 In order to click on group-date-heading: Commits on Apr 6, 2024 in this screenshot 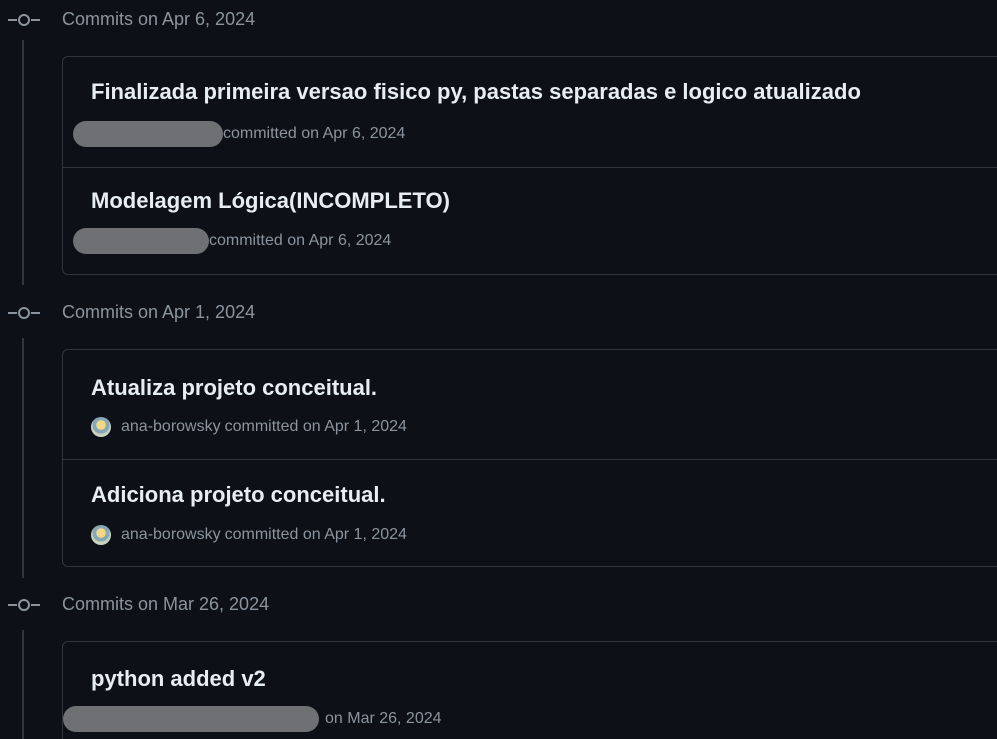, I will do `click(159, 19)`.